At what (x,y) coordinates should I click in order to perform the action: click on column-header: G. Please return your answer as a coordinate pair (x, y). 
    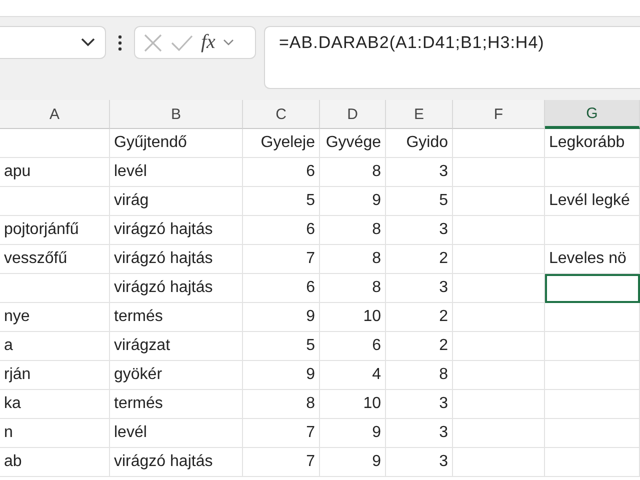
    Looking at the image, I should click on (592, 114).